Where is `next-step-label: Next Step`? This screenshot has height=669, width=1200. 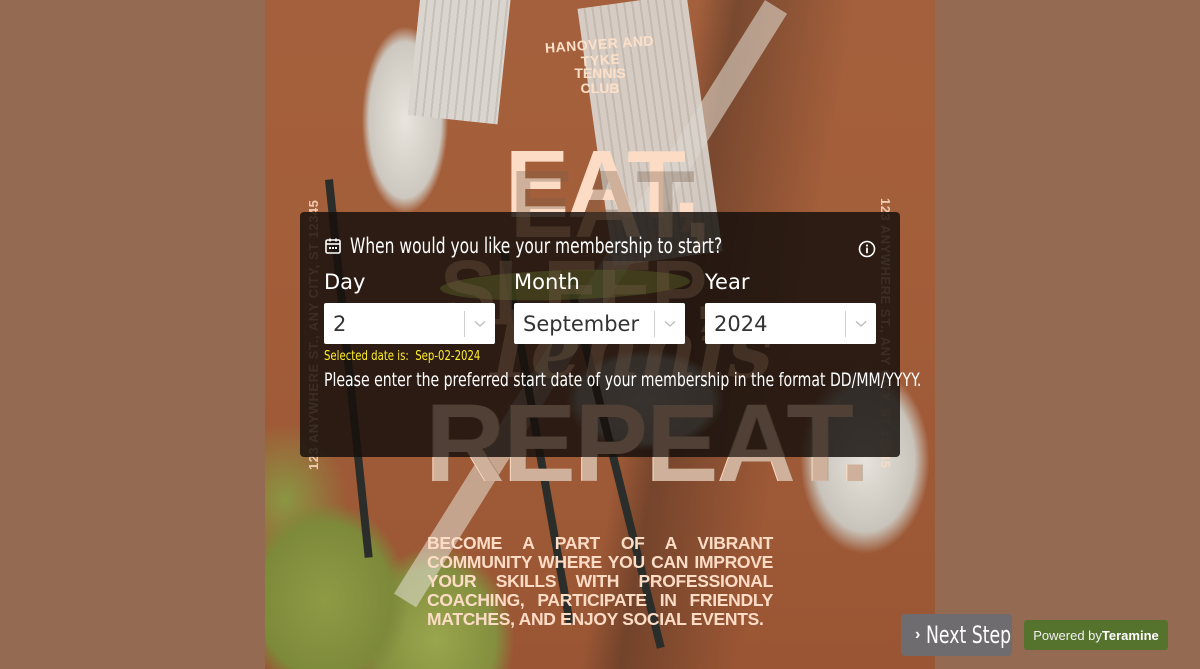
next-step-label: Next Step is located at coordinates (969, 635).